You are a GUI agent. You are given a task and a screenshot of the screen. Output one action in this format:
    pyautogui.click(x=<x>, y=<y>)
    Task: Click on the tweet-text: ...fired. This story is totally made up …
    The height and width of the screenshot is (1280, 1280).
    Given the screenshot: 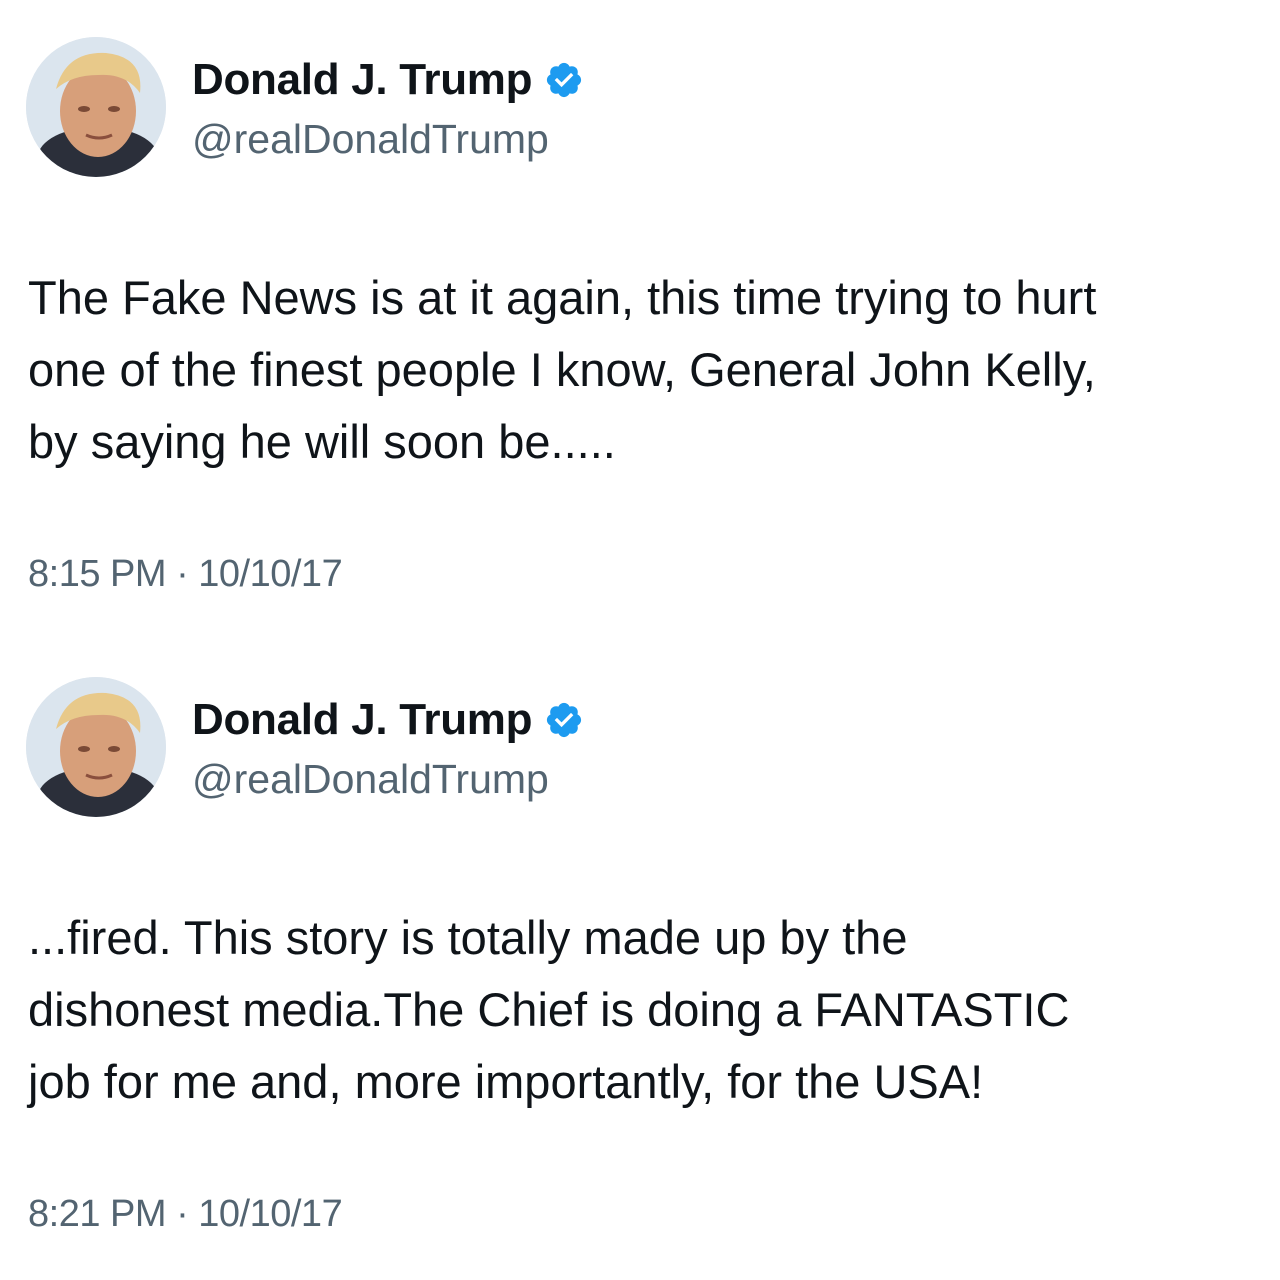 What is the action you would take?
    pyautogui.click(x=549, y=1009)
    